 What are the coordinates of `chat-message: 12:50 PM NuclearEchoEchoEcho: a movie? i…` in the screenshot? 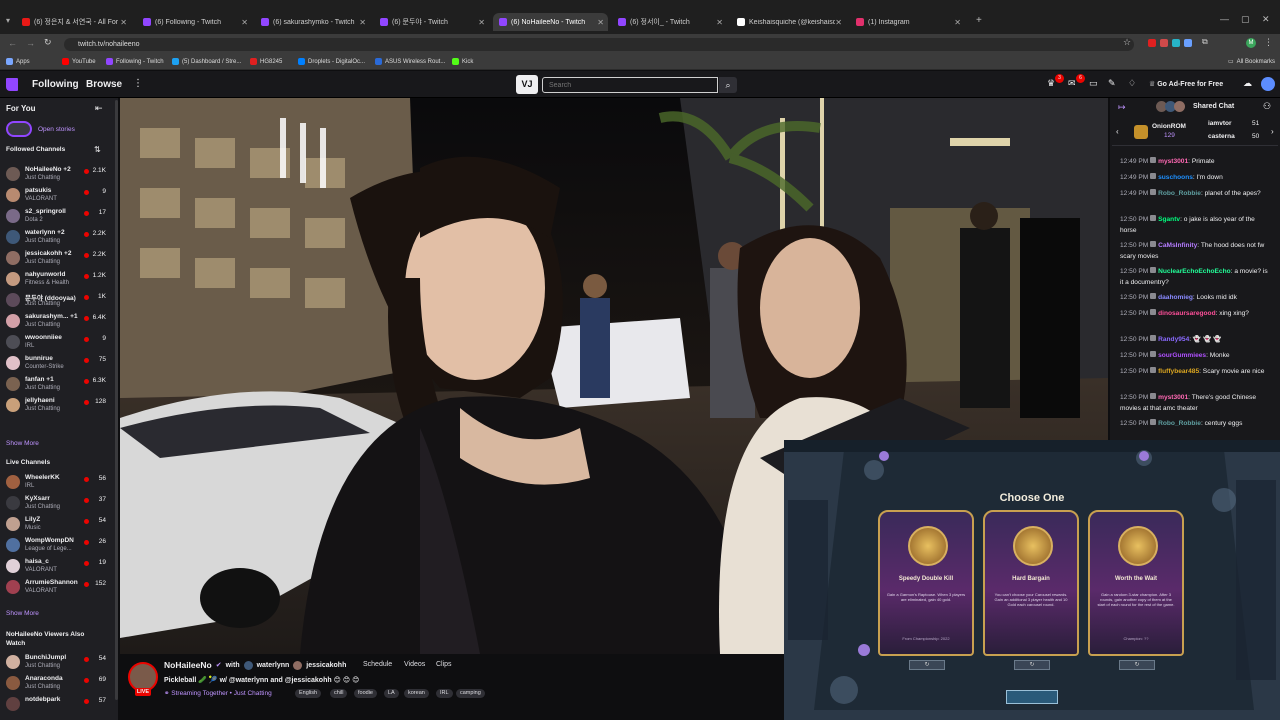 It's located at (1196, 277).